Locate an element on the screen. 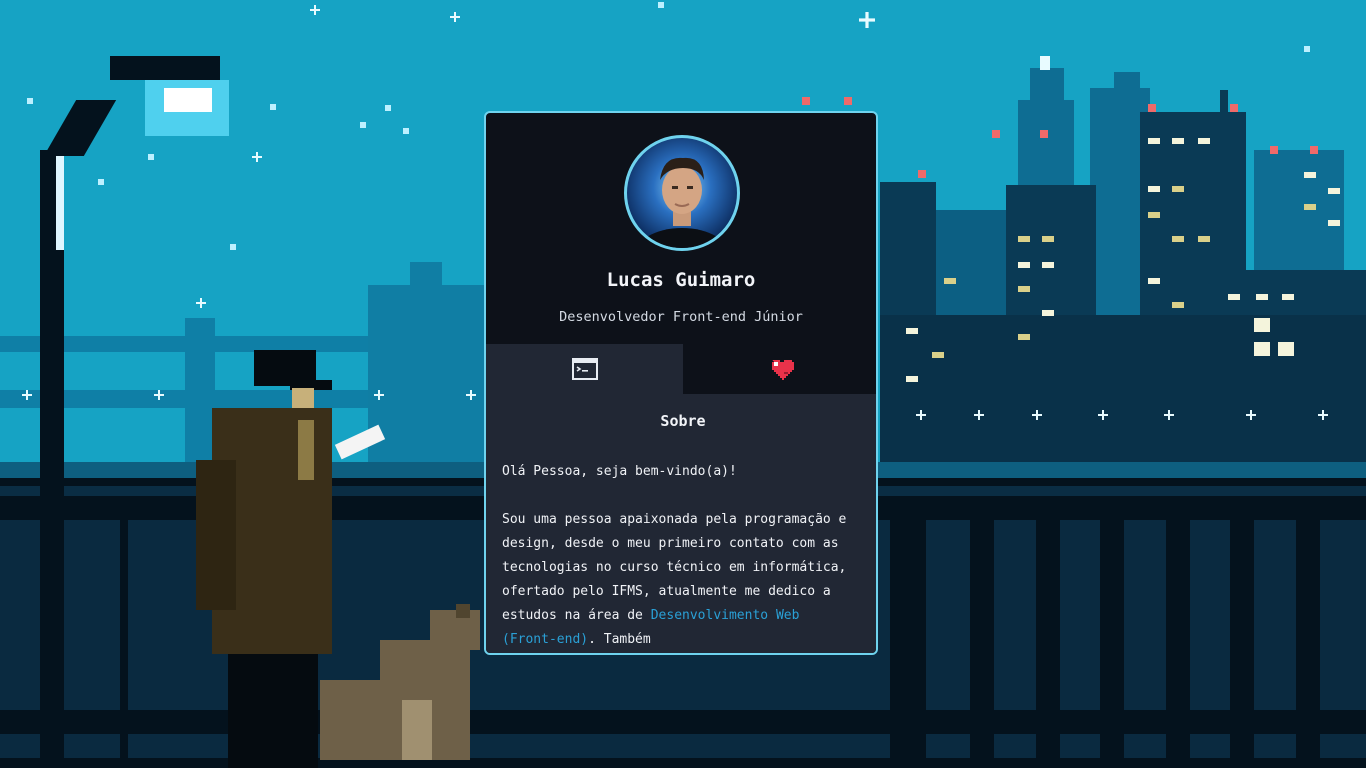  avatar is located at coordinates (682, 193).